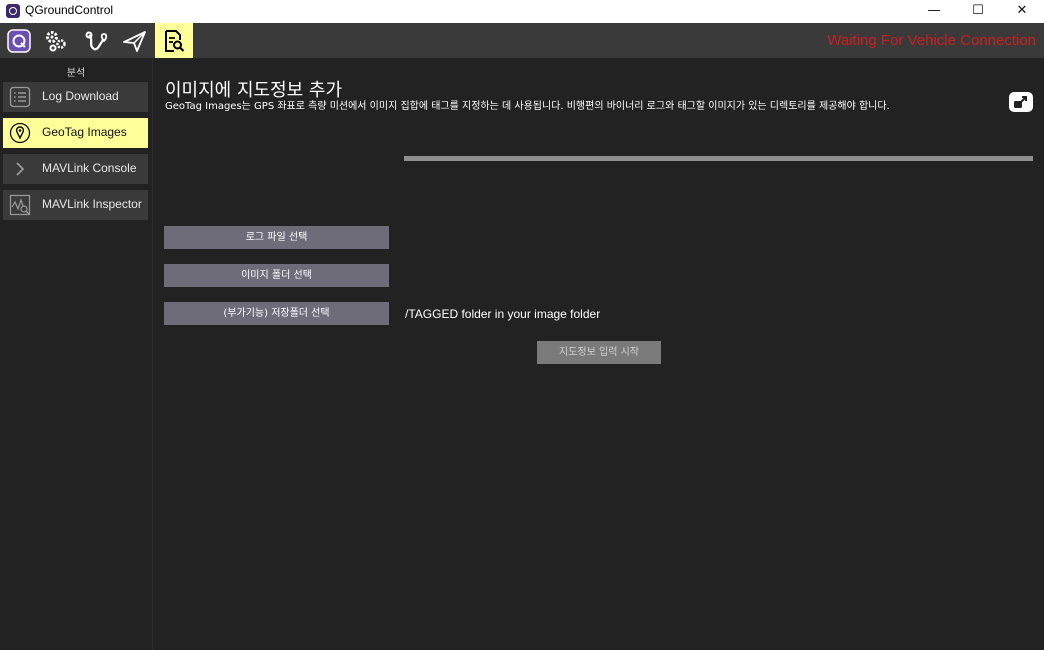  I want to click on paper-plane-icon, so click(134, 41).